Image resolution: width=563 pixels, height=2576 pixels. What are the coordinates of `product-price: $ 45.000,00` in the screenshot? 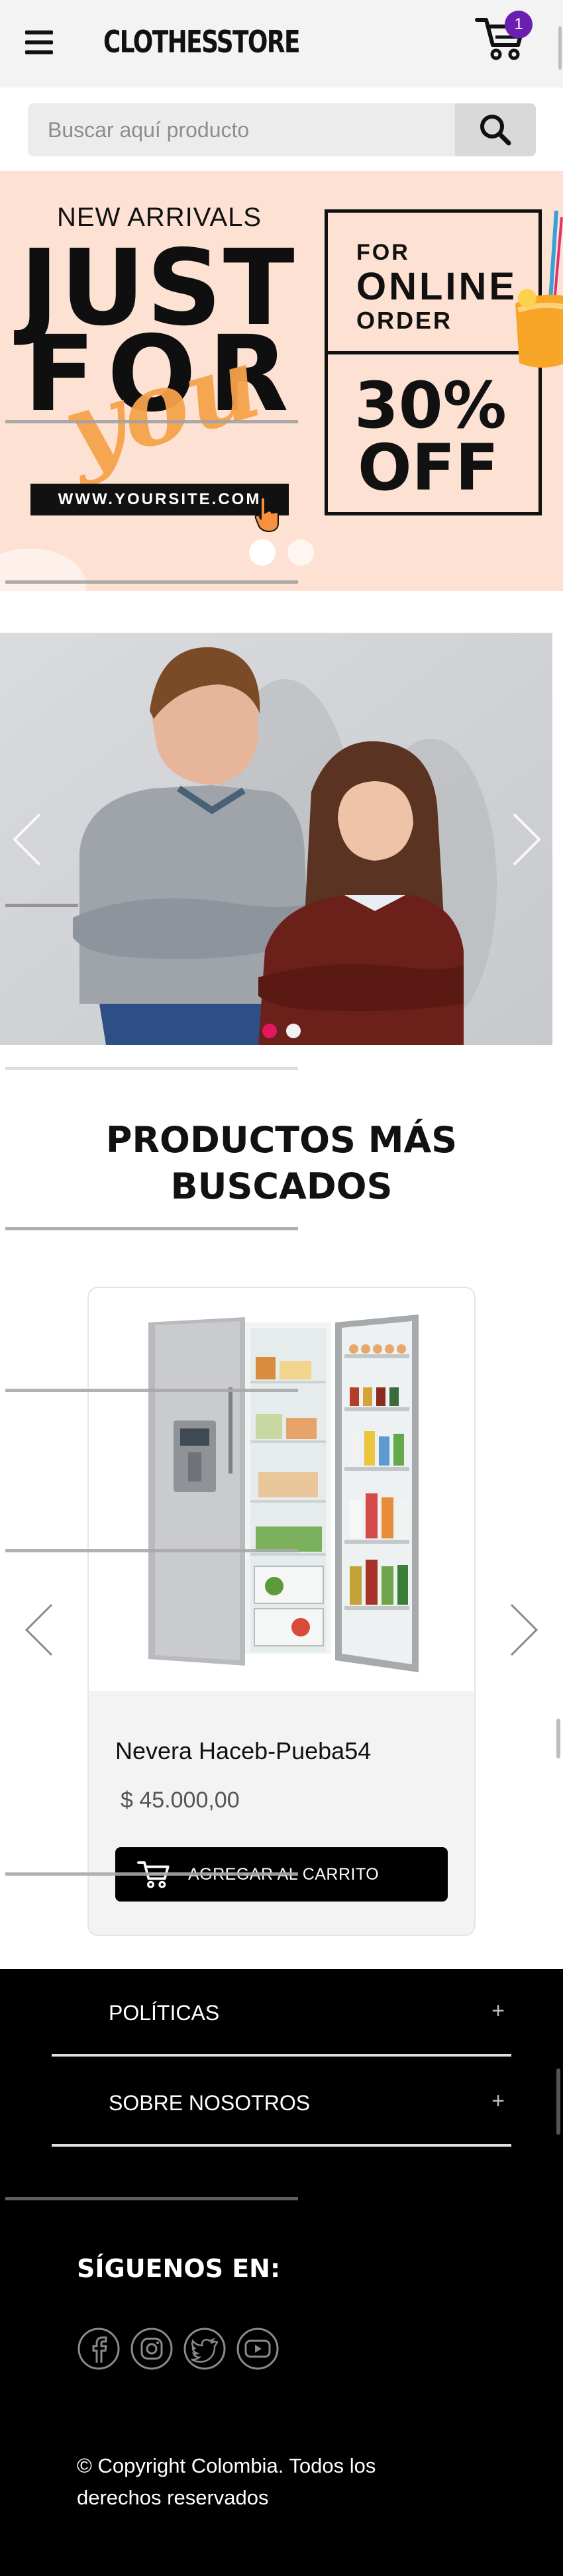 It's located at (180, 1801).